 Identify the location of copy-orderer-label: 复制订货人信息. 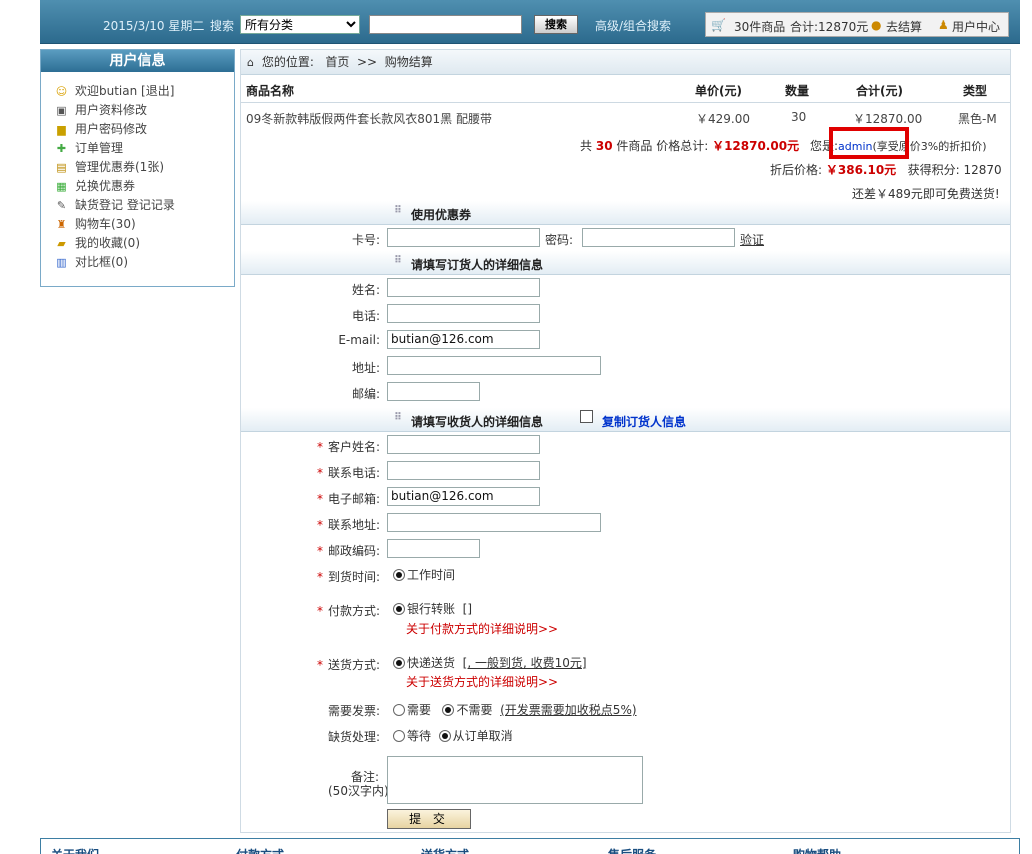
(644, 421).